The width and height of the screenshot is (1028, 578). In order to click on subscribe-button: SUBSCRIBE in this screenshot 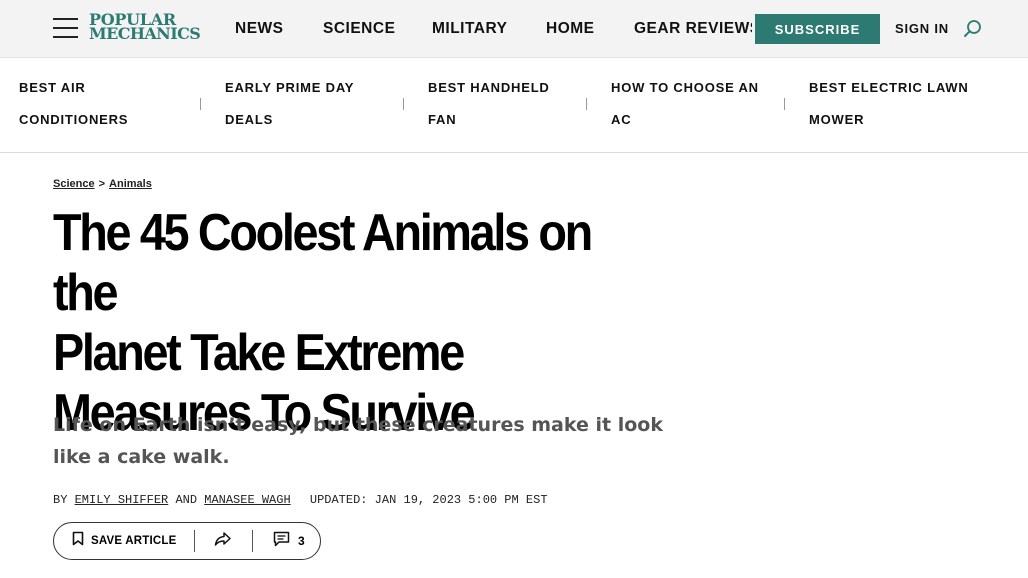, I will do `click(817, 29)`.